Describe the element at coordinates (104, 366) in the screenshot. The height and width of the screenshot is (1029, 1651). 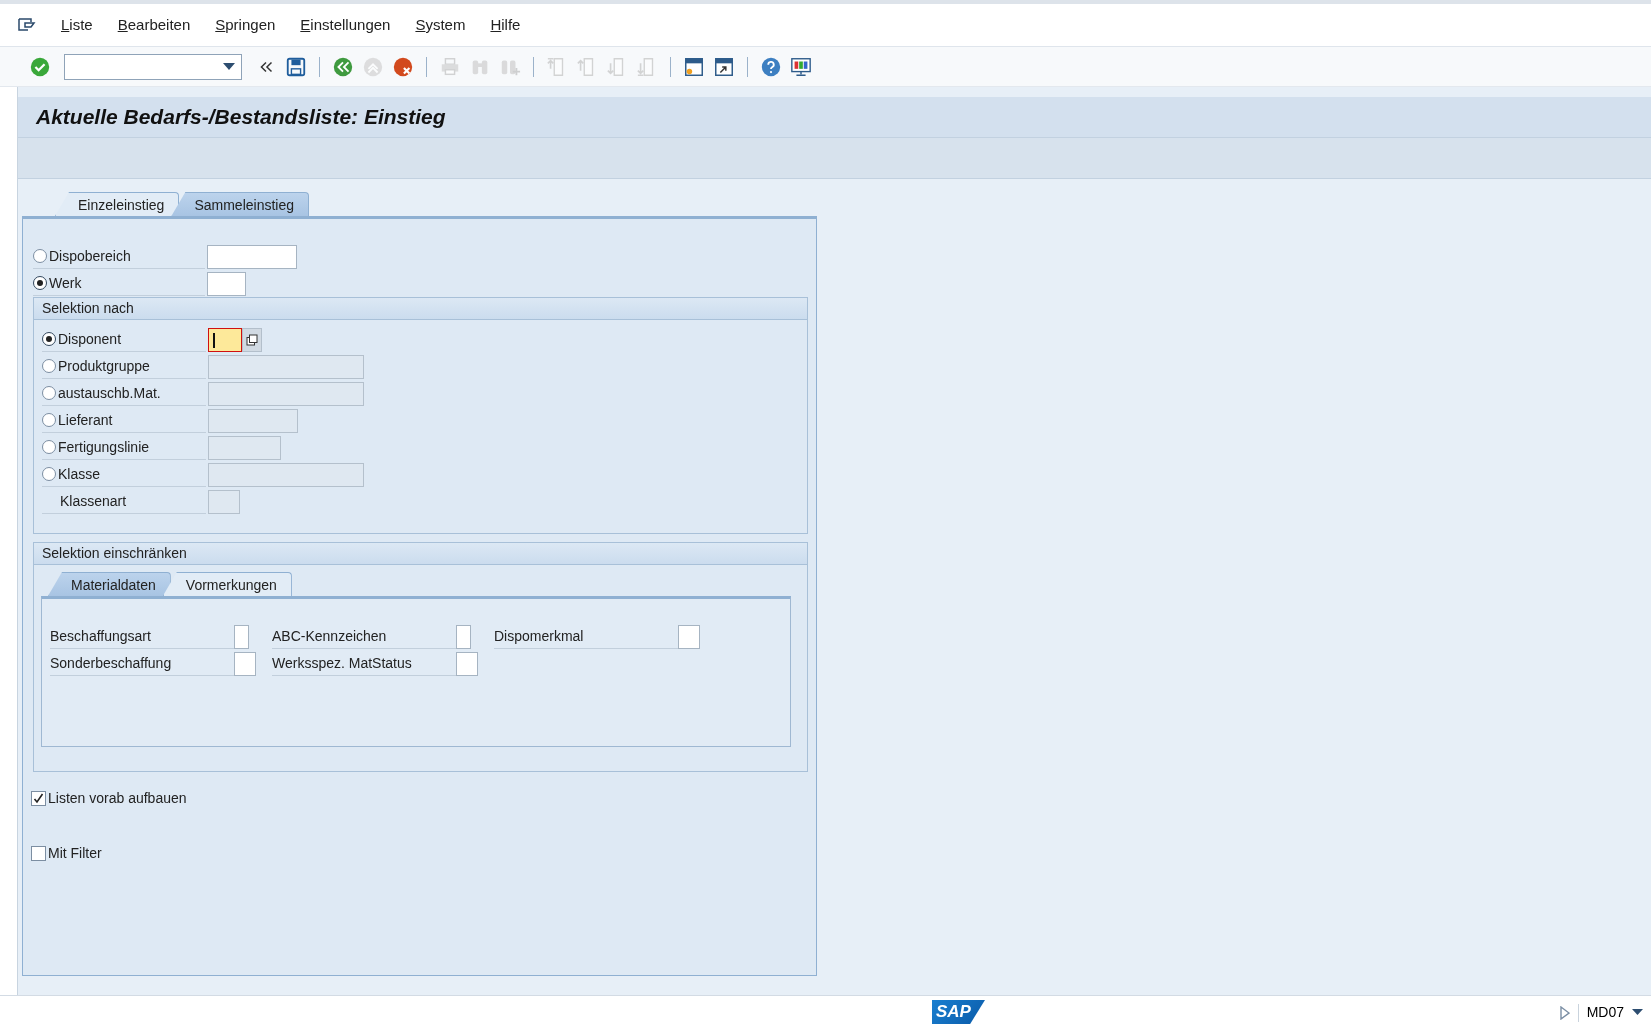
I see `field-label: Produktgruppe` at that location.